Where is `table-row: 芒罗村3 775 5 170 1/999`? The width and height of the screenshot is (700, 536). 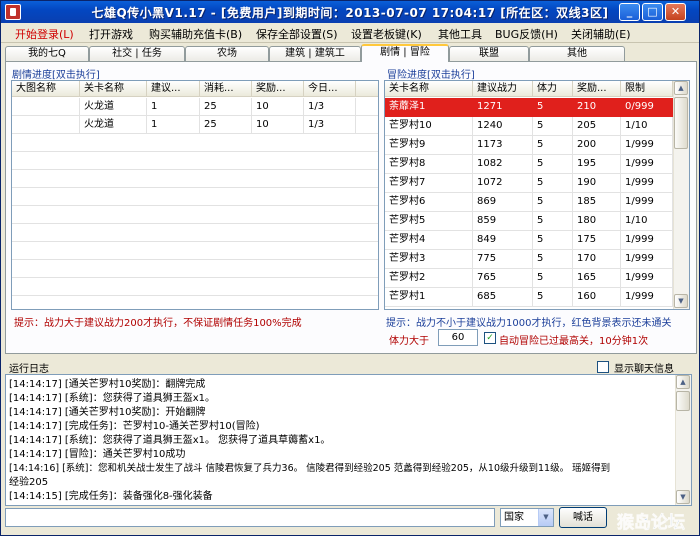
table-row: 芒罗村3 775 5 170 1/999 is located at coordinates (529, 259).